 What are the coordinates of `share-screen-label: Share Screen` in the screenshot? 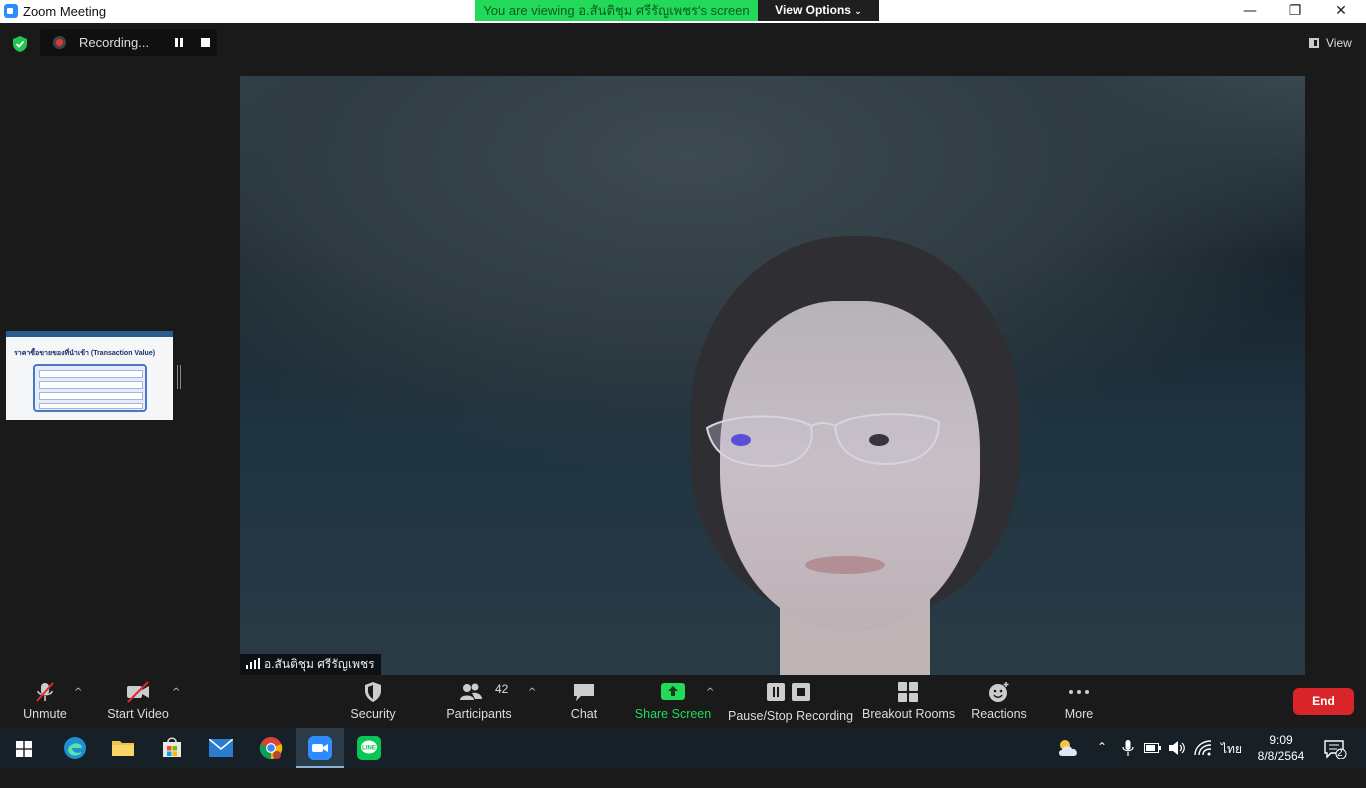 It's located at (673, 714).